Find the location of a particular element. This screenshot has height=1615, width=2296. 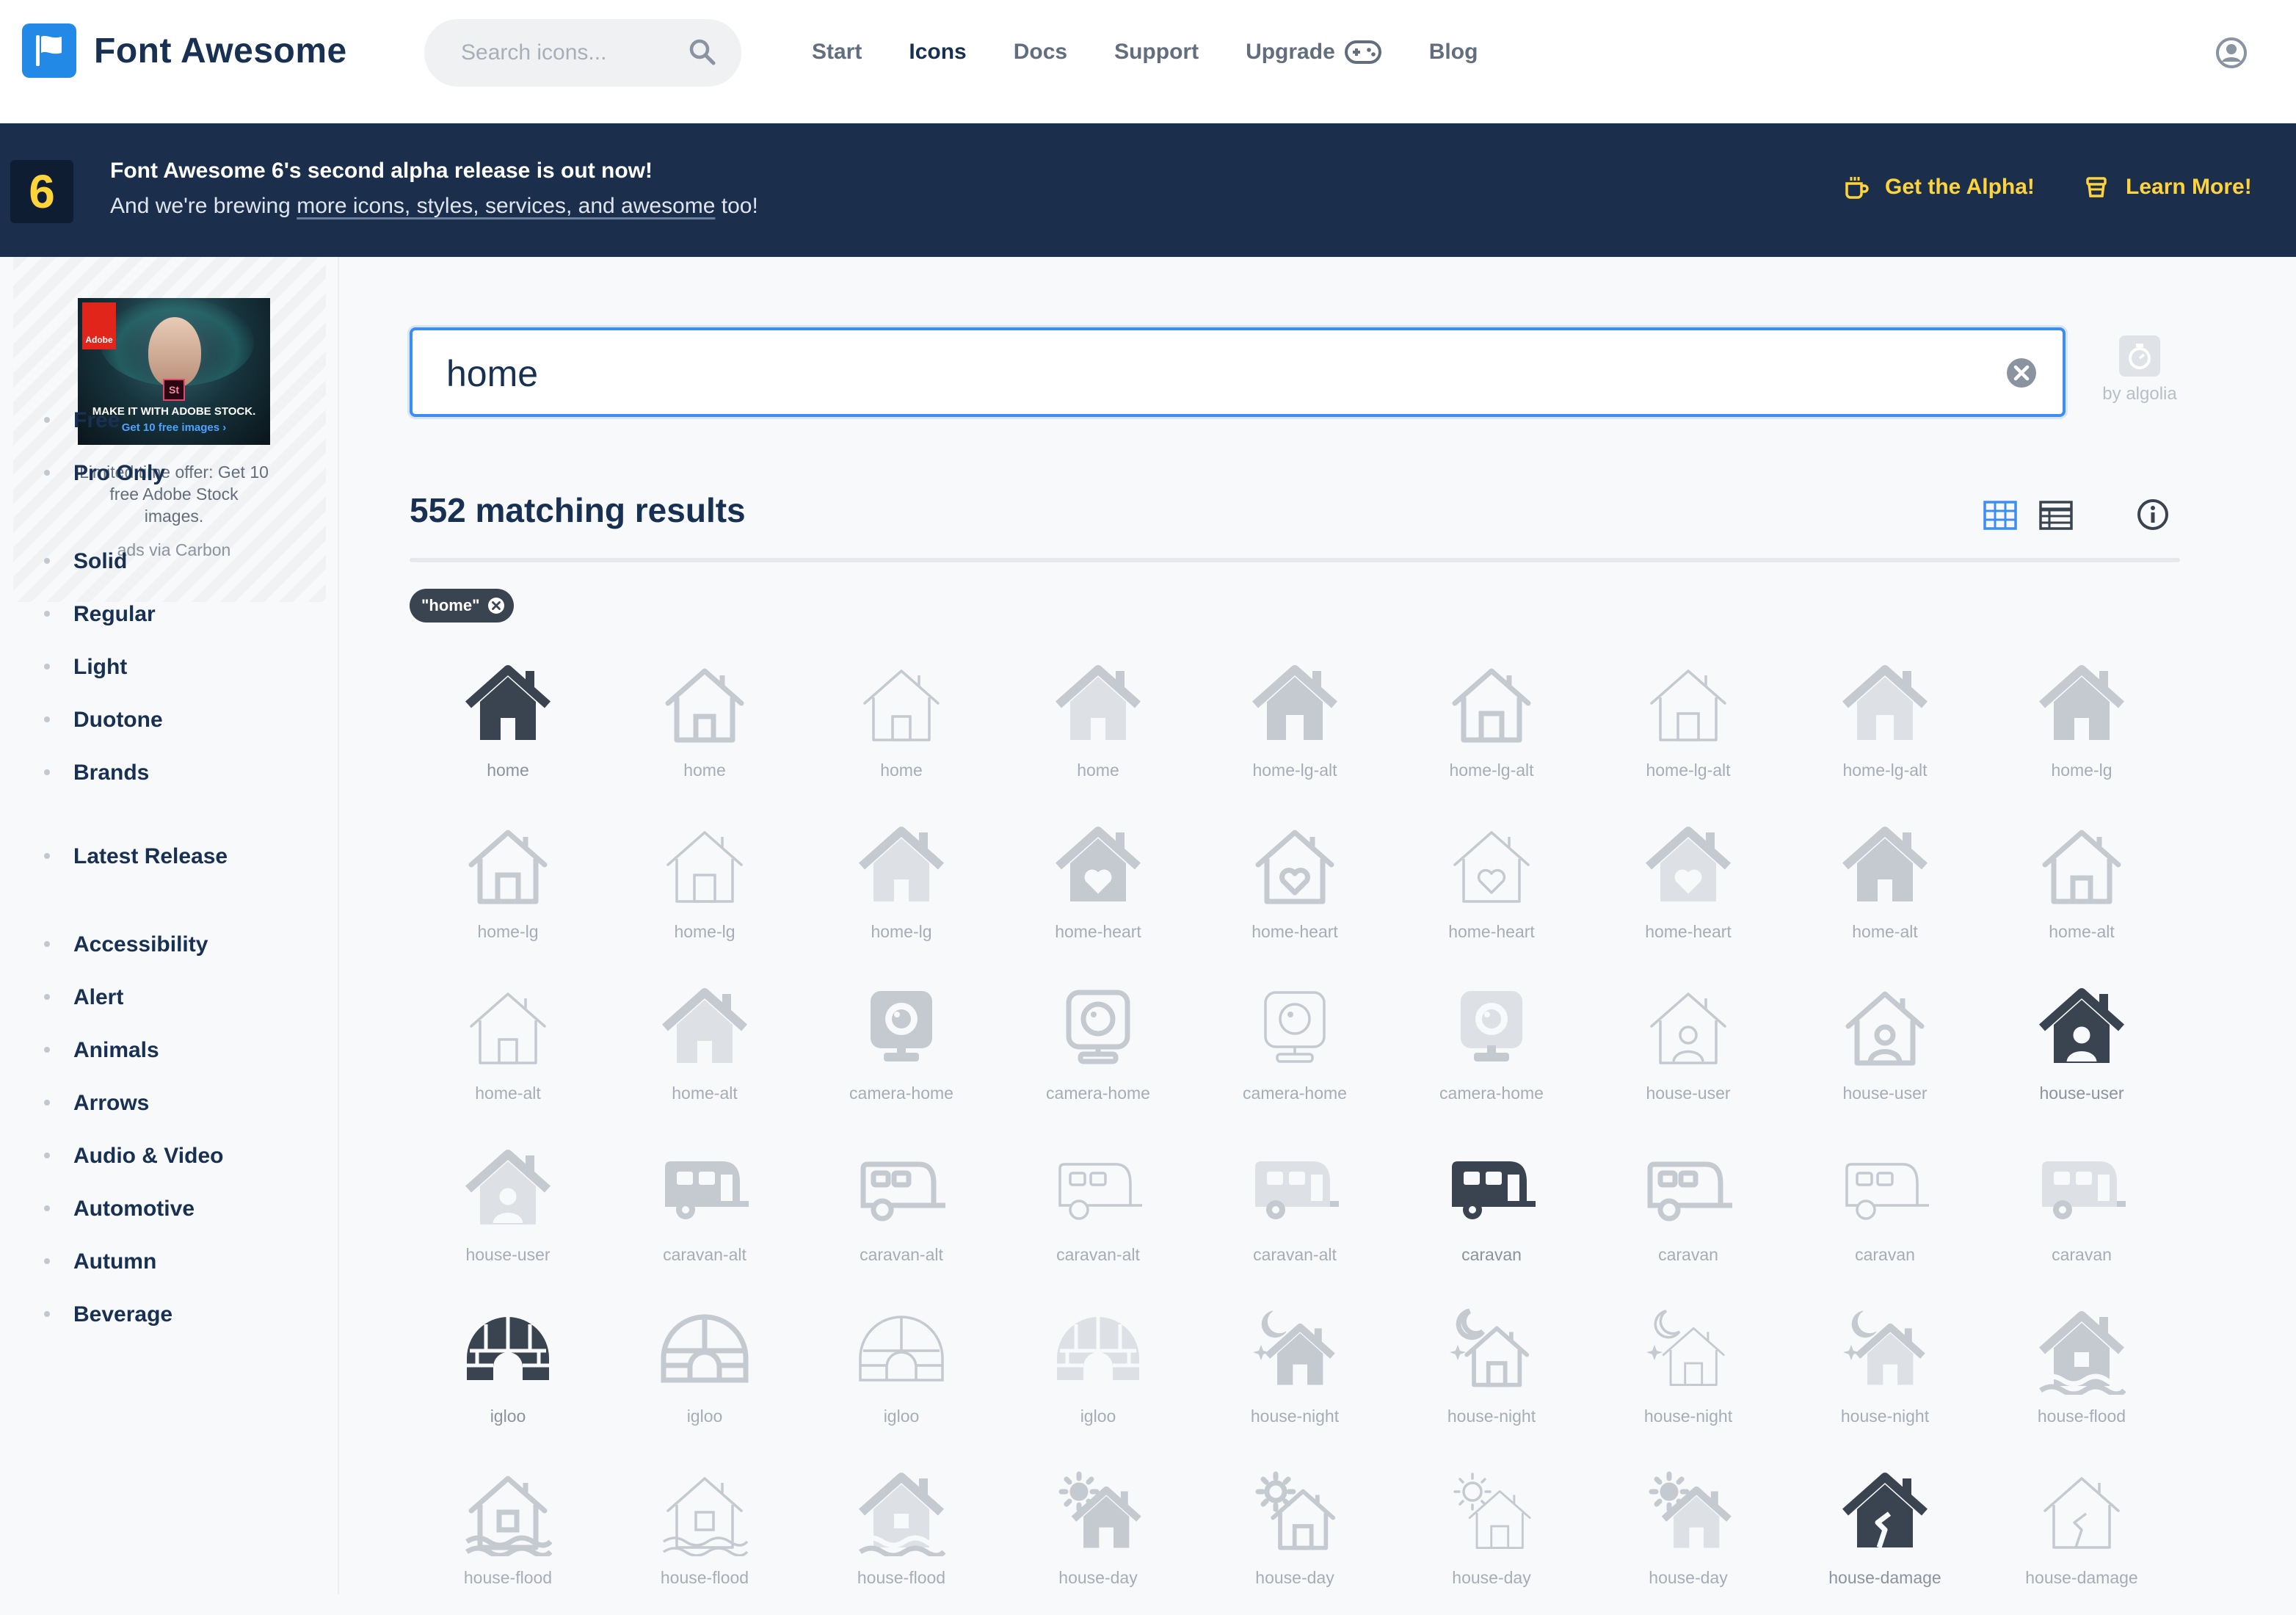

remove-chip-icon is located at coordinates (496, 605).